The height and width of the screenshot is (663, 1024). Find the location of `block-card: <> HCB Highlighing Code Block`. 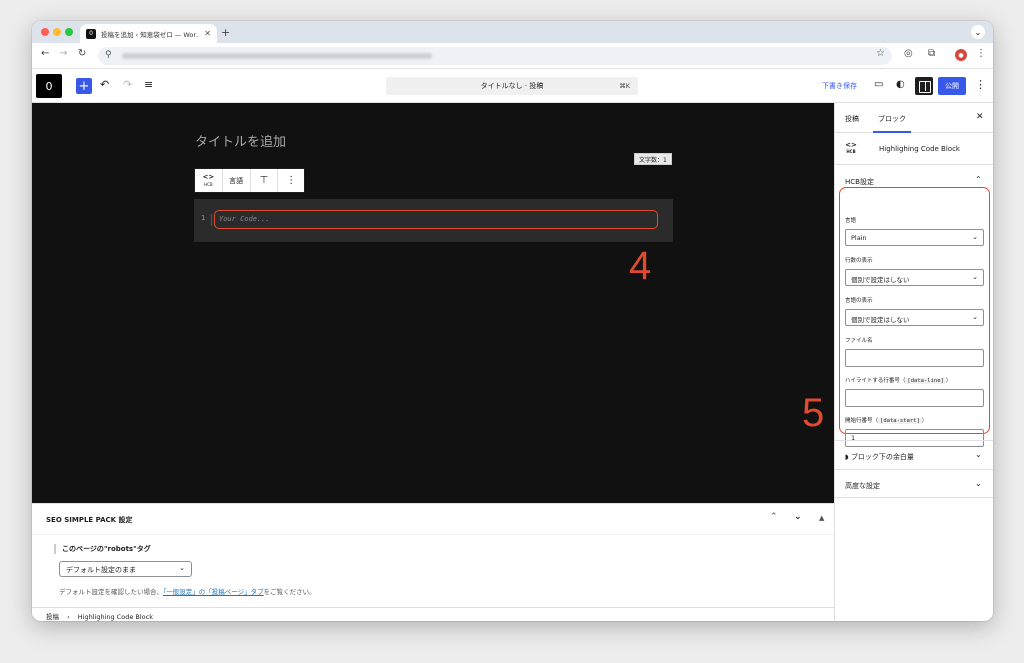

block-card: <> HCB Highlighing Code Block is located at coordinates (914, 149).